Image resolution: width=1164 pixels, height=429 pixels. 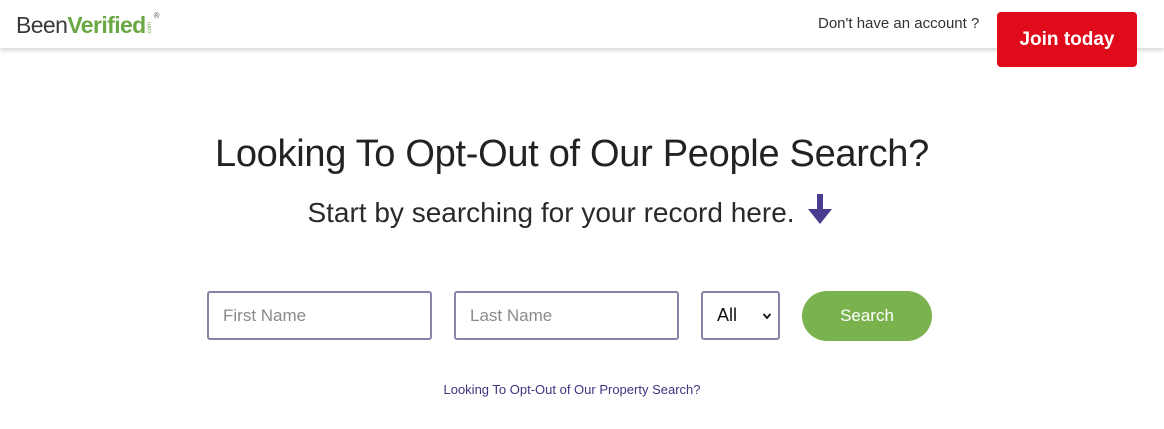 What do you see at coordinates (767, 315) in the screenshot?
I see `chevron-down-icon` at bounding box center [767, 315].